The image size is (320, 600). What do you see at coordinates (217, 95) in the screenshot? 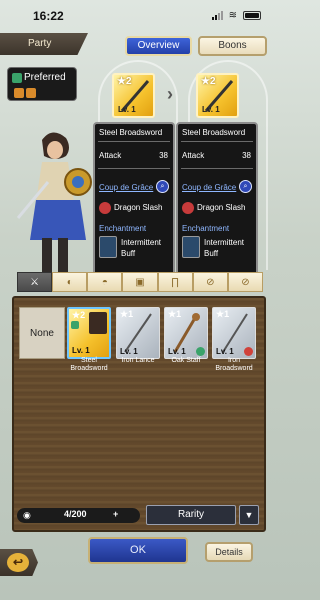
I see `new-weapon-icon: ★2 Lv. 1` at bounding box center [217, 95].